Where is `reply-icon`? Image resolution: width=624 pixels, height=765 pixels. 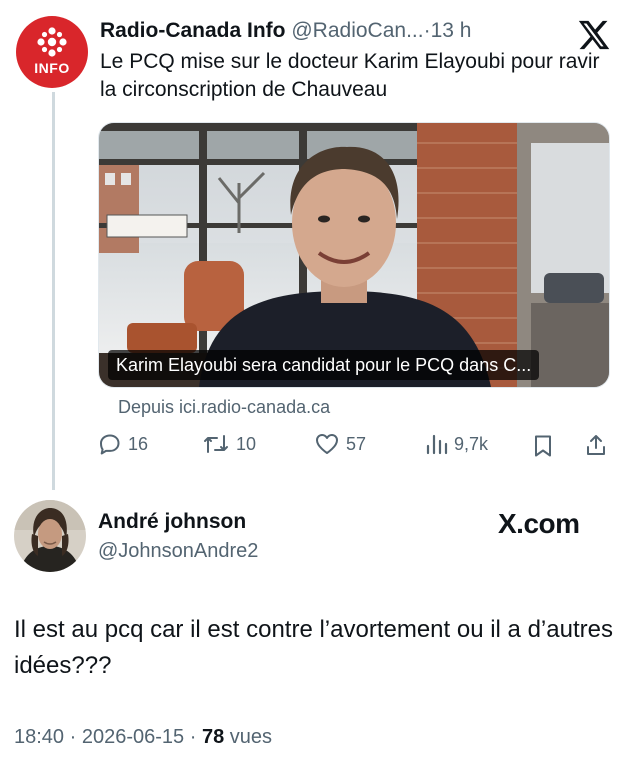
reply-icon is located at coordinates (110, 444).